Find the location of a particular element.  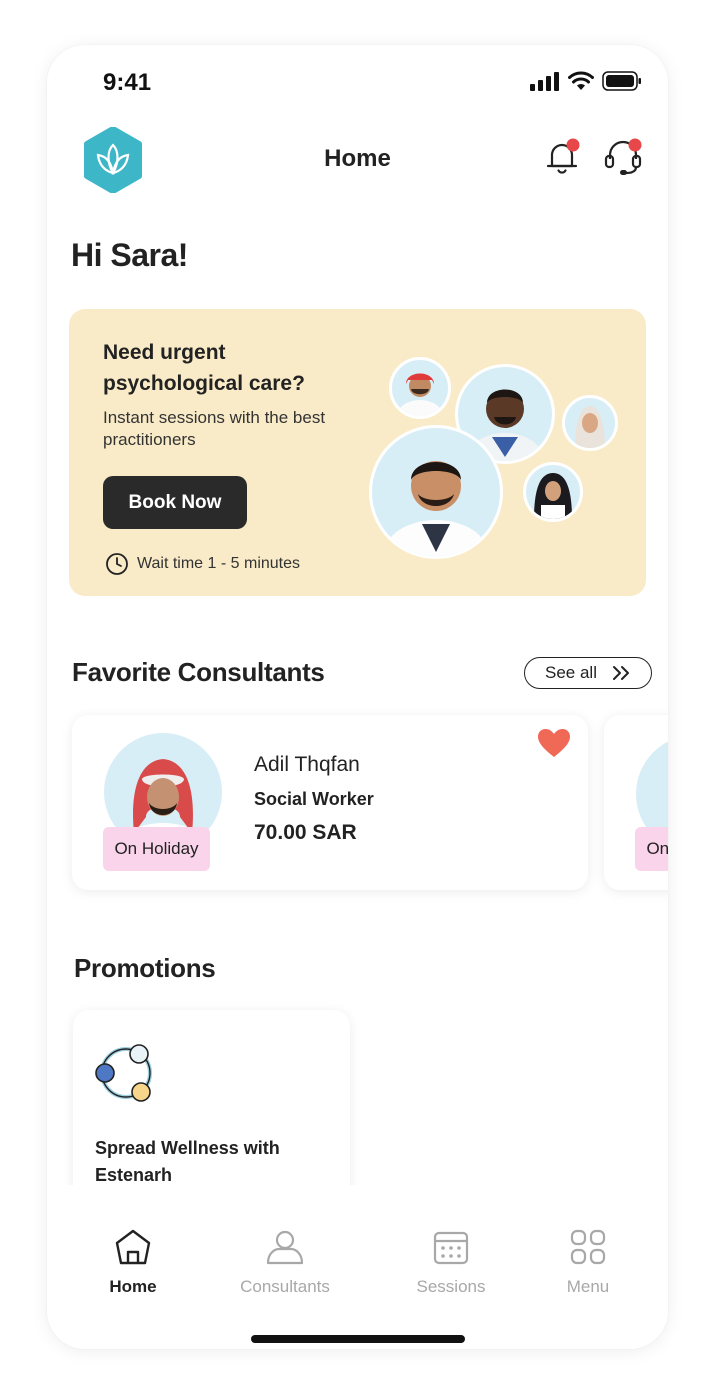

support-button is located at coordinates (623, 157).